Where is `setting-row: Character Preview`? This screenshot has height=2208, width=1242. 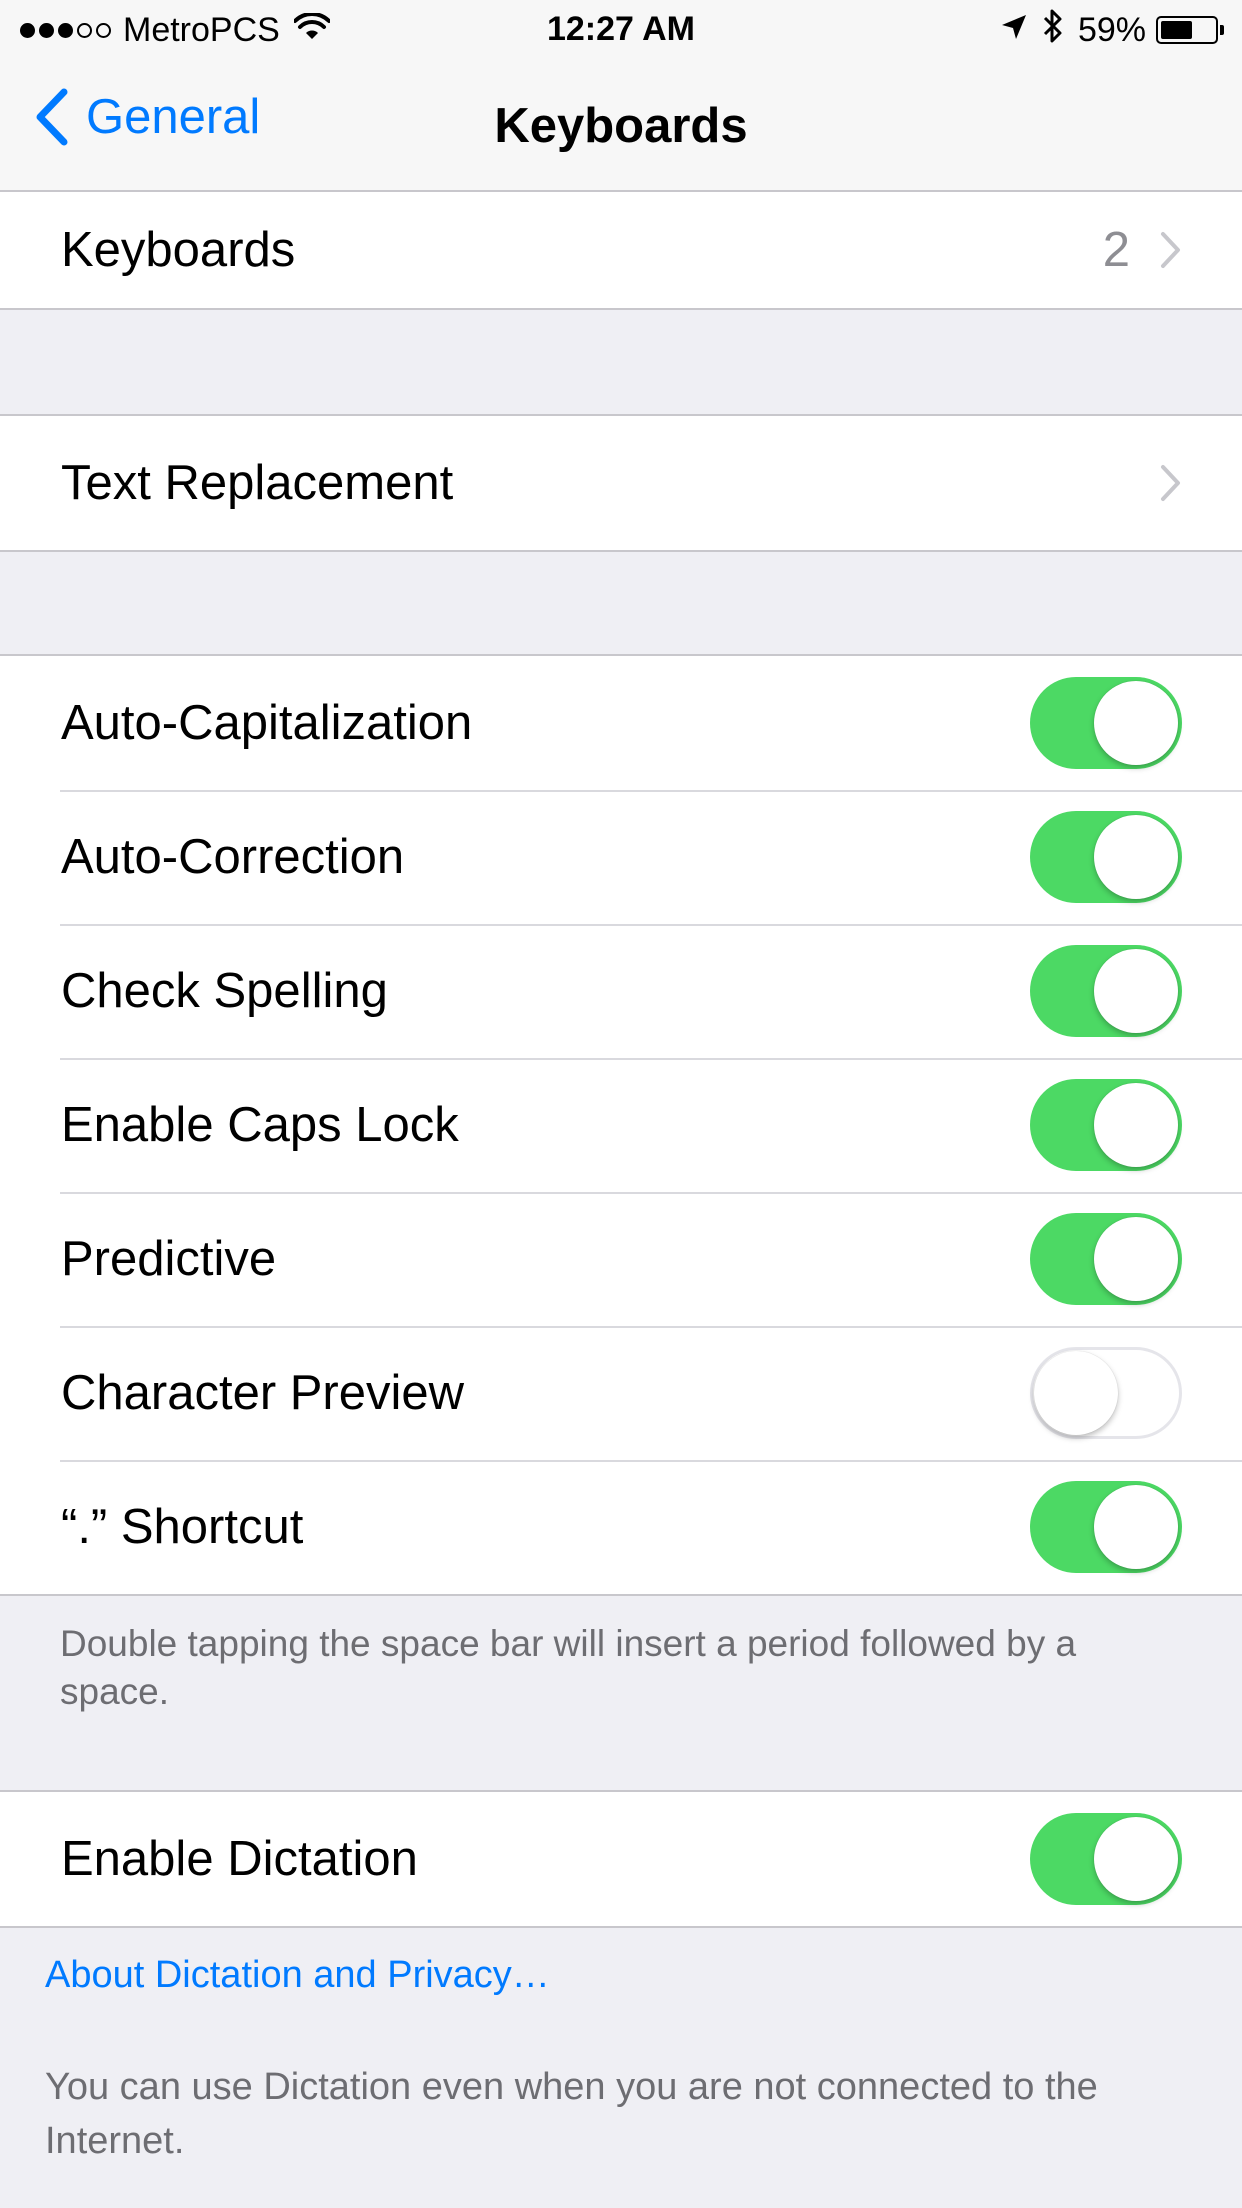 setting-row: Character Preview is located at coordinates (621, 1393).